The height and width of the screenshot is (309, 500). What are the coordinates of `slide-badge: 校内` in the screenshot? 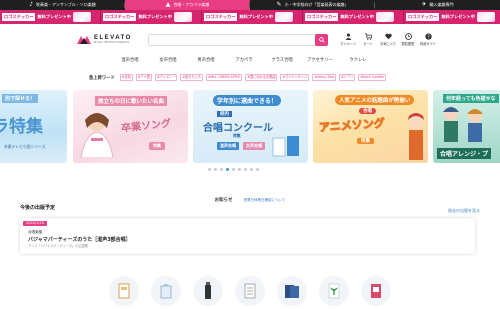 It's located at (224, 114).